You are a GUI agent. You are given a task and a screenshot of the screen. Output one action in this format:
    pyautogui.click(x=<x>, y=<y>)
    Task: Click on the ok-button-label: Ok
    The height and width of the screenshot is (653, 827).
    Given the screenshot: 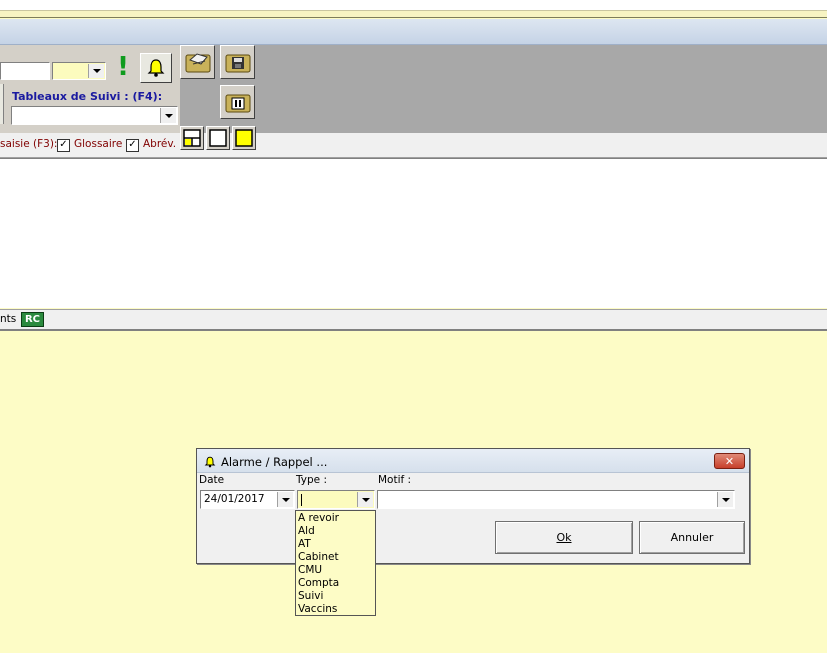 What is the action you would take?
    pyautogui.click(x=564, y=537)
    